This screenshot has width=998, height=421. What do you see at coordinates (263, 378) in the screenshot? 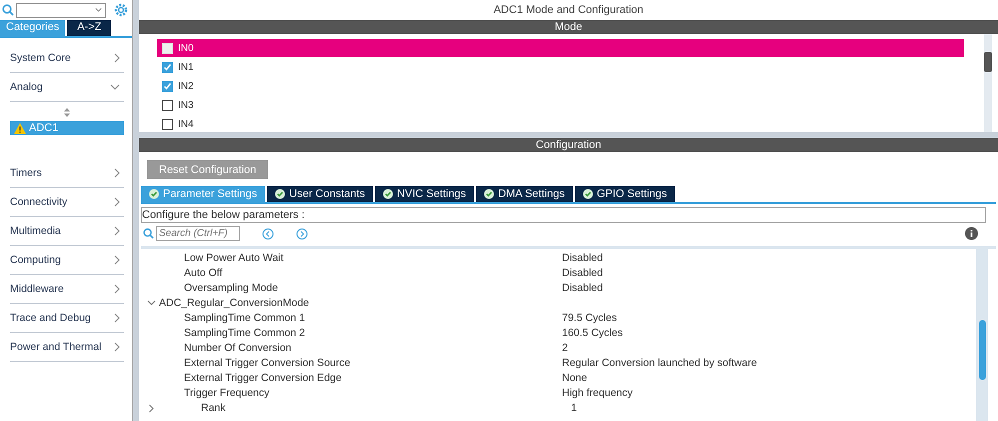
I see `parameter-name: External Trigger Conversion Edge` at bounding box center [263, 378].